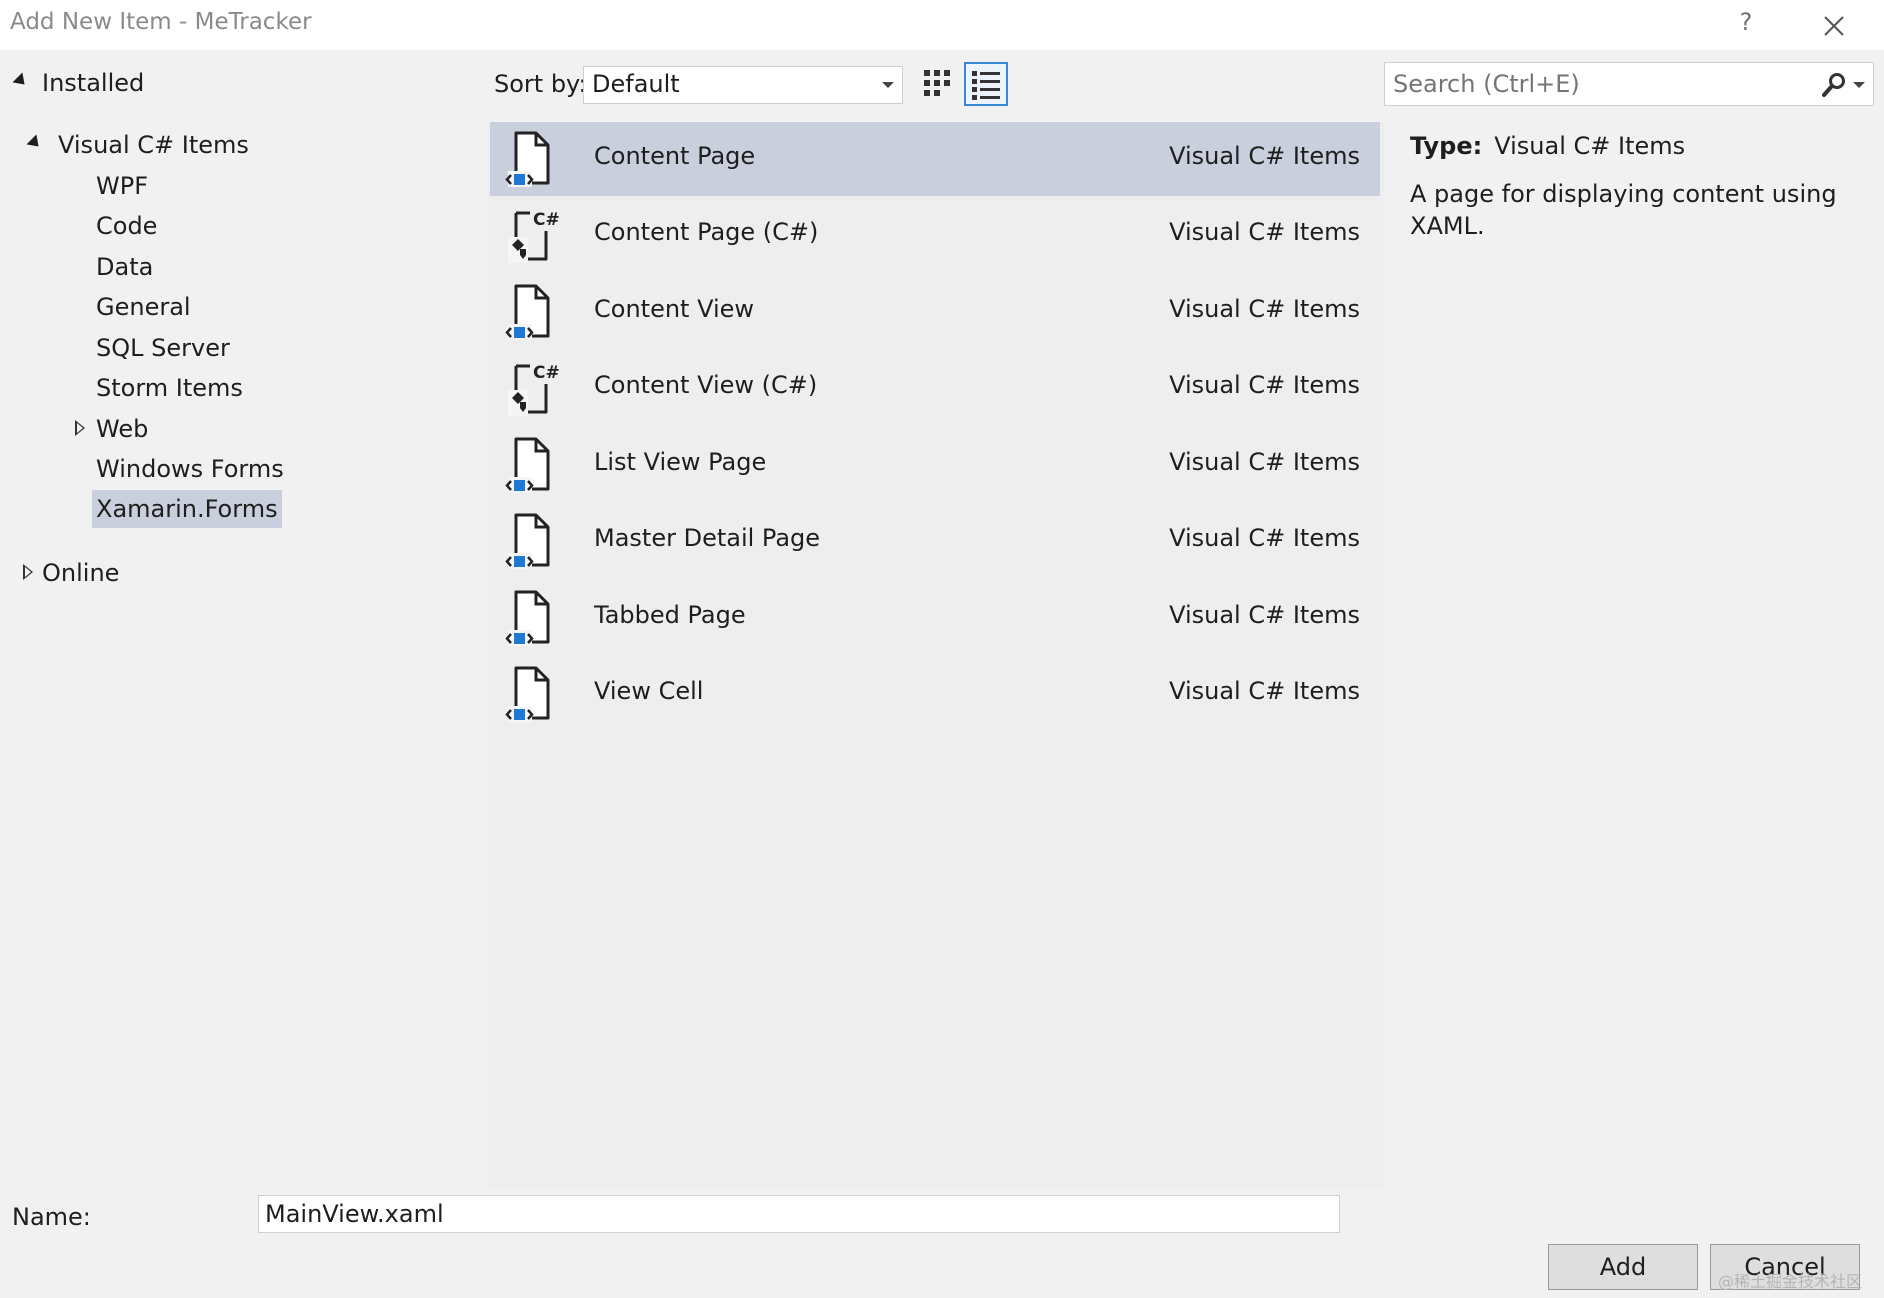 The height and width of the screenshot is (1298, 1884). I want to click on expand-online-icon, so click(28, 572).